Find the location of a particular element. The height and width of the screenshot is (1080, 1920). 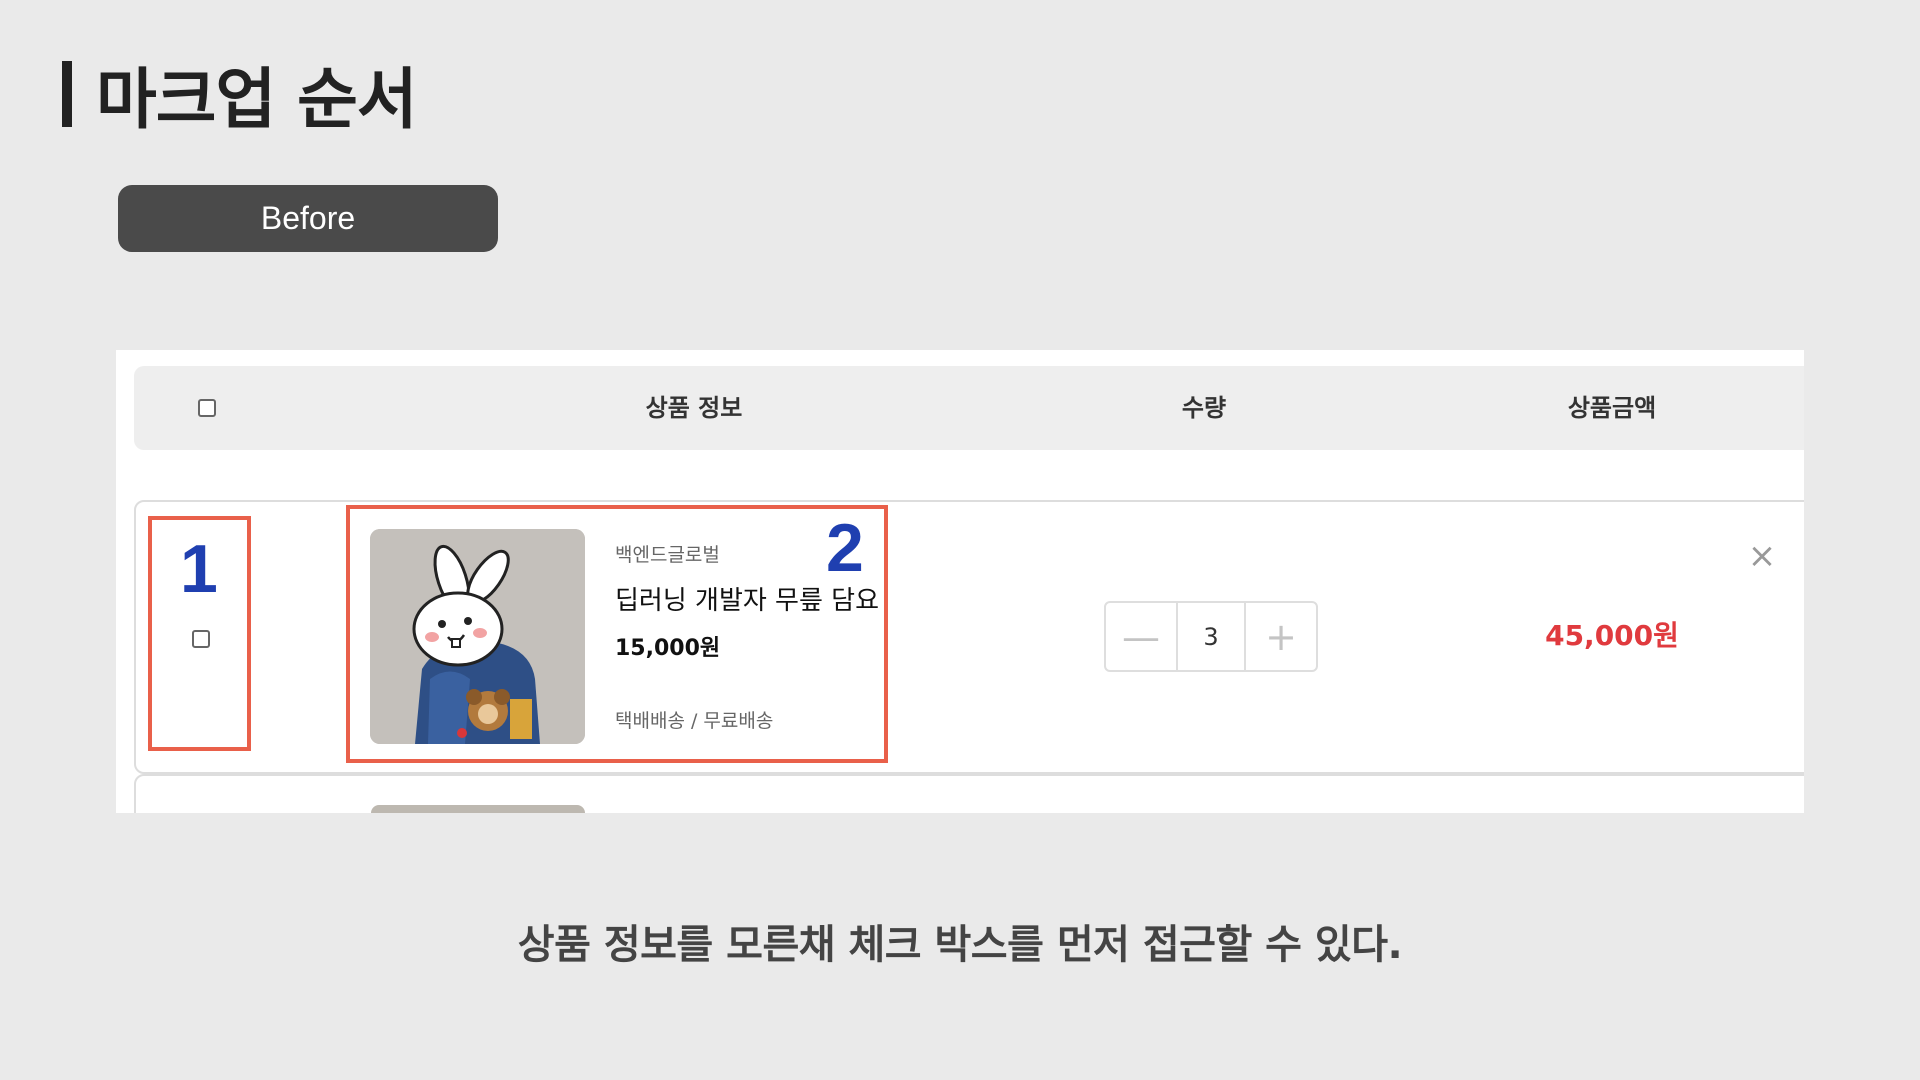

minus-icon: — is located at coordinates (1141, 636).